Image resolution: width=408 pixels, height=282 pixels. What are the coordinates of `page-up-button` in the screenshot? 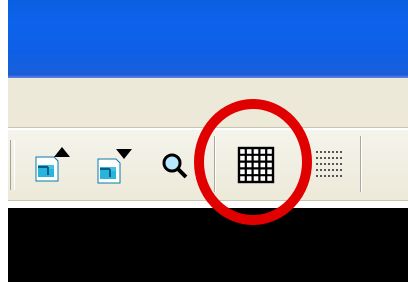 It's located at (48, 165).